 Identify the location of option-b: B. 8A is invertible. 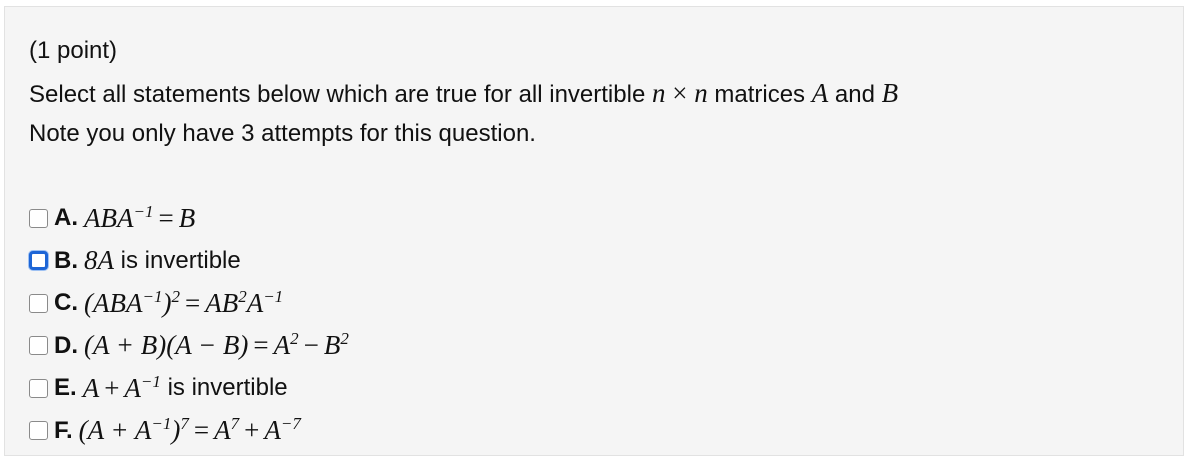
(189, 261).